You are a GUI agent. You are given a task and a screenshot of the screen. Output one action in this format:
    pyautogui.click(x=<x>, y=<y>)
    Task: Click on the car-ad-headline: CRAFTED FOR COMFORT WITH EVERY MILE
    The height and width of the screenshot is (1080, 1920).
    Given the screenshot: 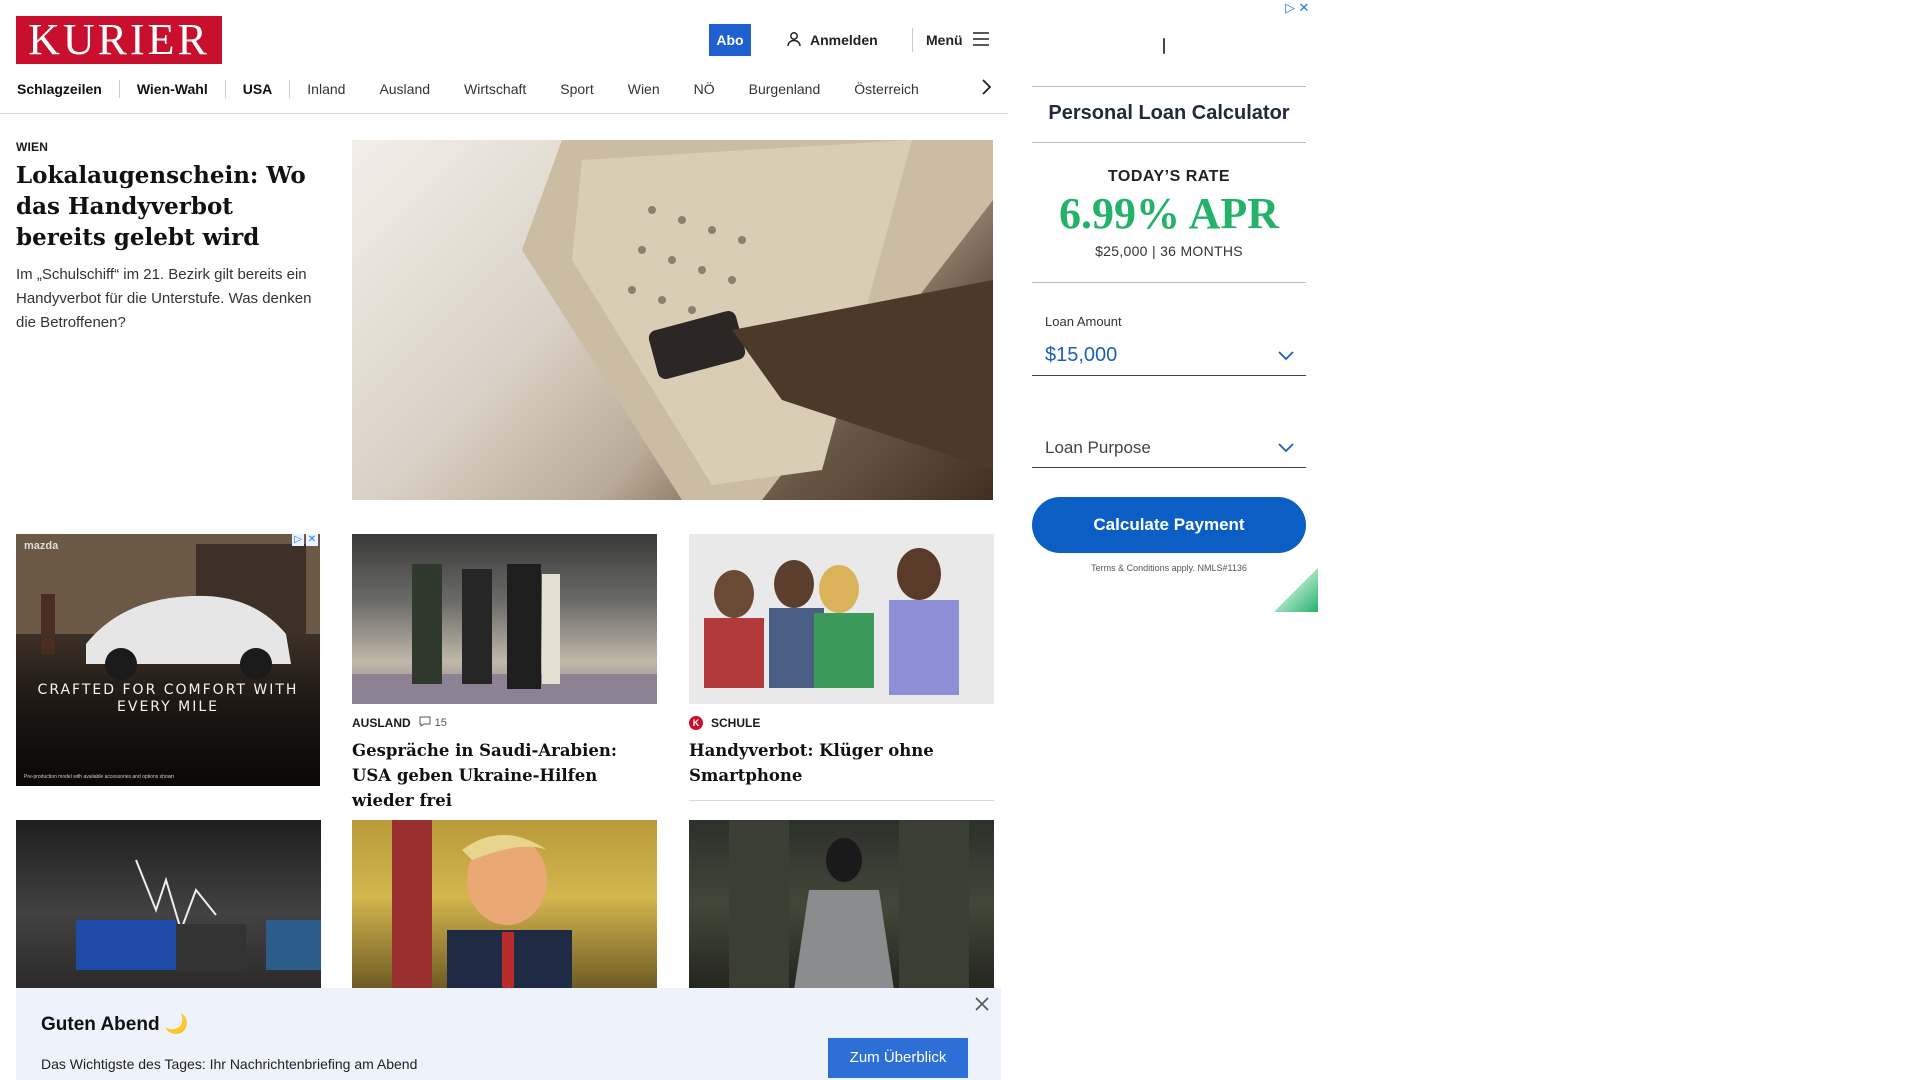 What is the action you would take?
    pyautogui.click(x=168, y=698)
    